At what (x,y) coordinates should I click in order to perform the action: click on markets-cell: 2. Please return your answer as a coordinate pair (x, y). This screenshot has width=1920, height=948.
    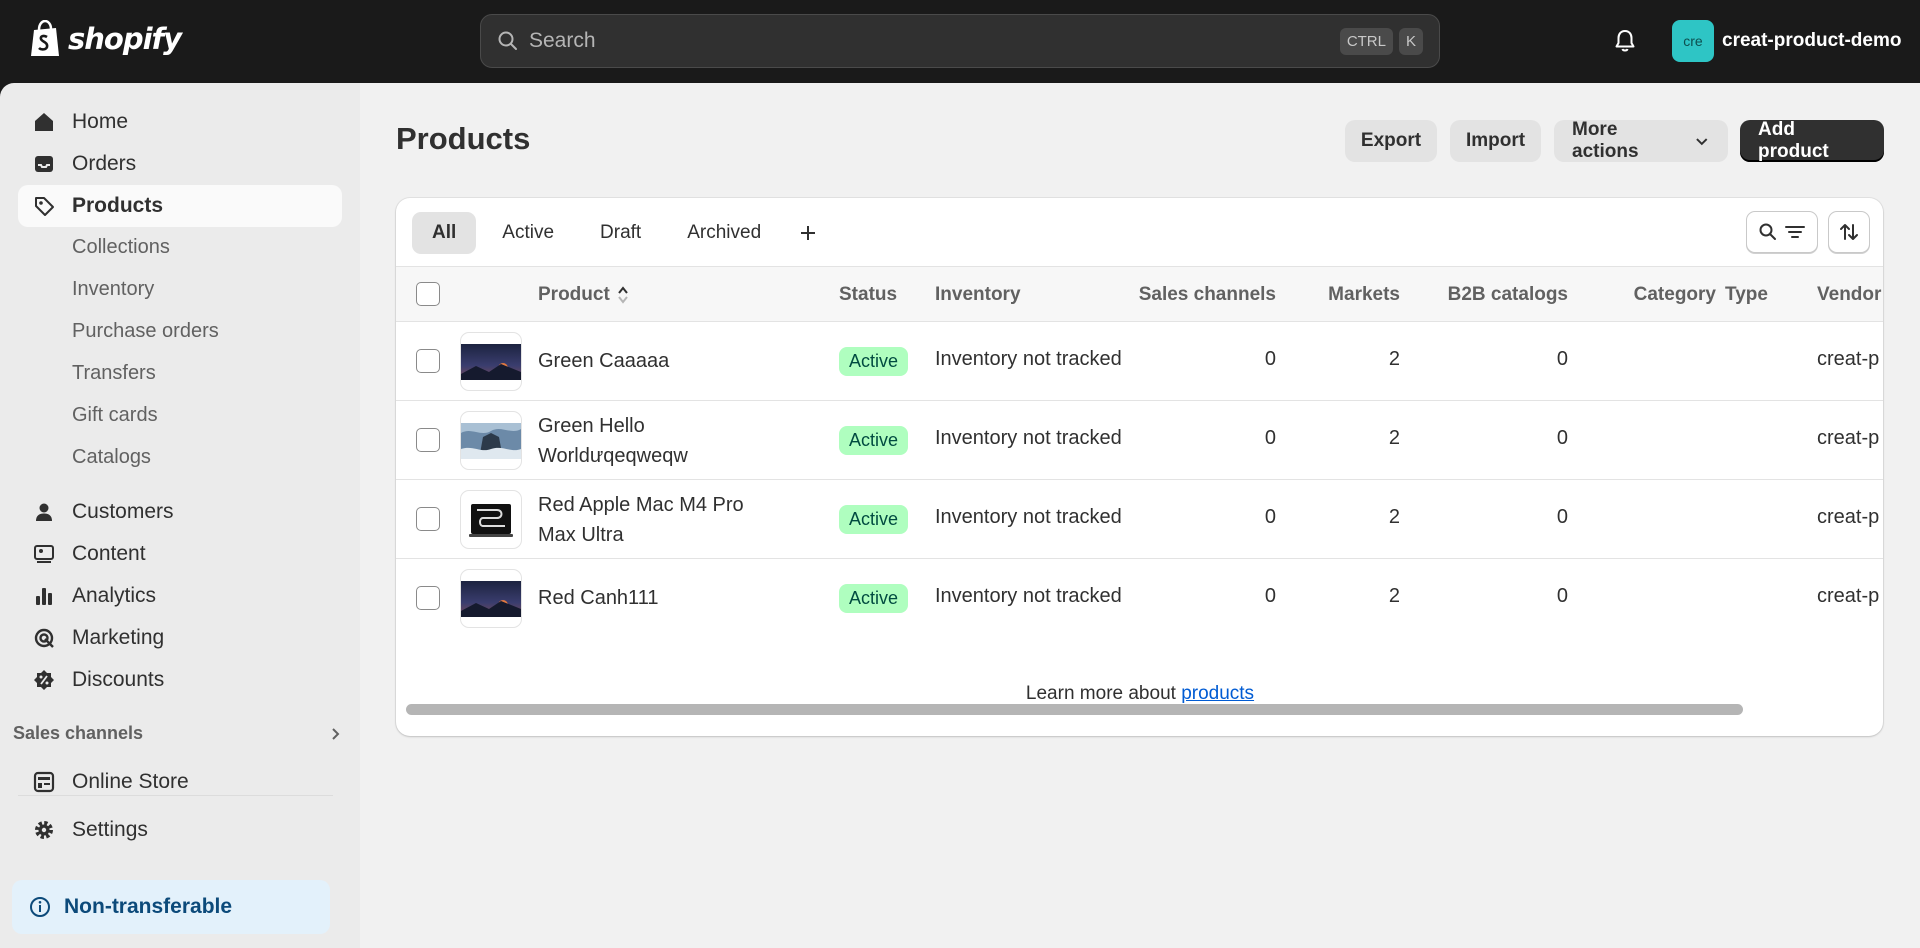
    Looking at the image, I should click on (1394, 596).